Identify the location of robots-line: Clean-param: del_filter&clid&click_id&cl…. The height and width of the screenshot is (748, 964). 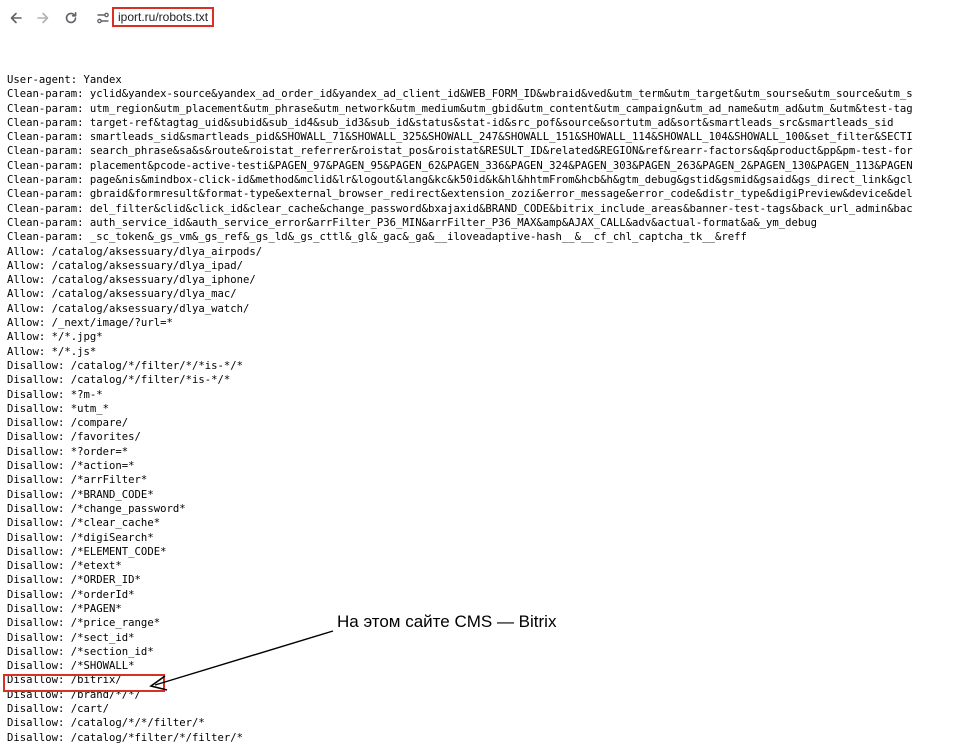
(460, 208).